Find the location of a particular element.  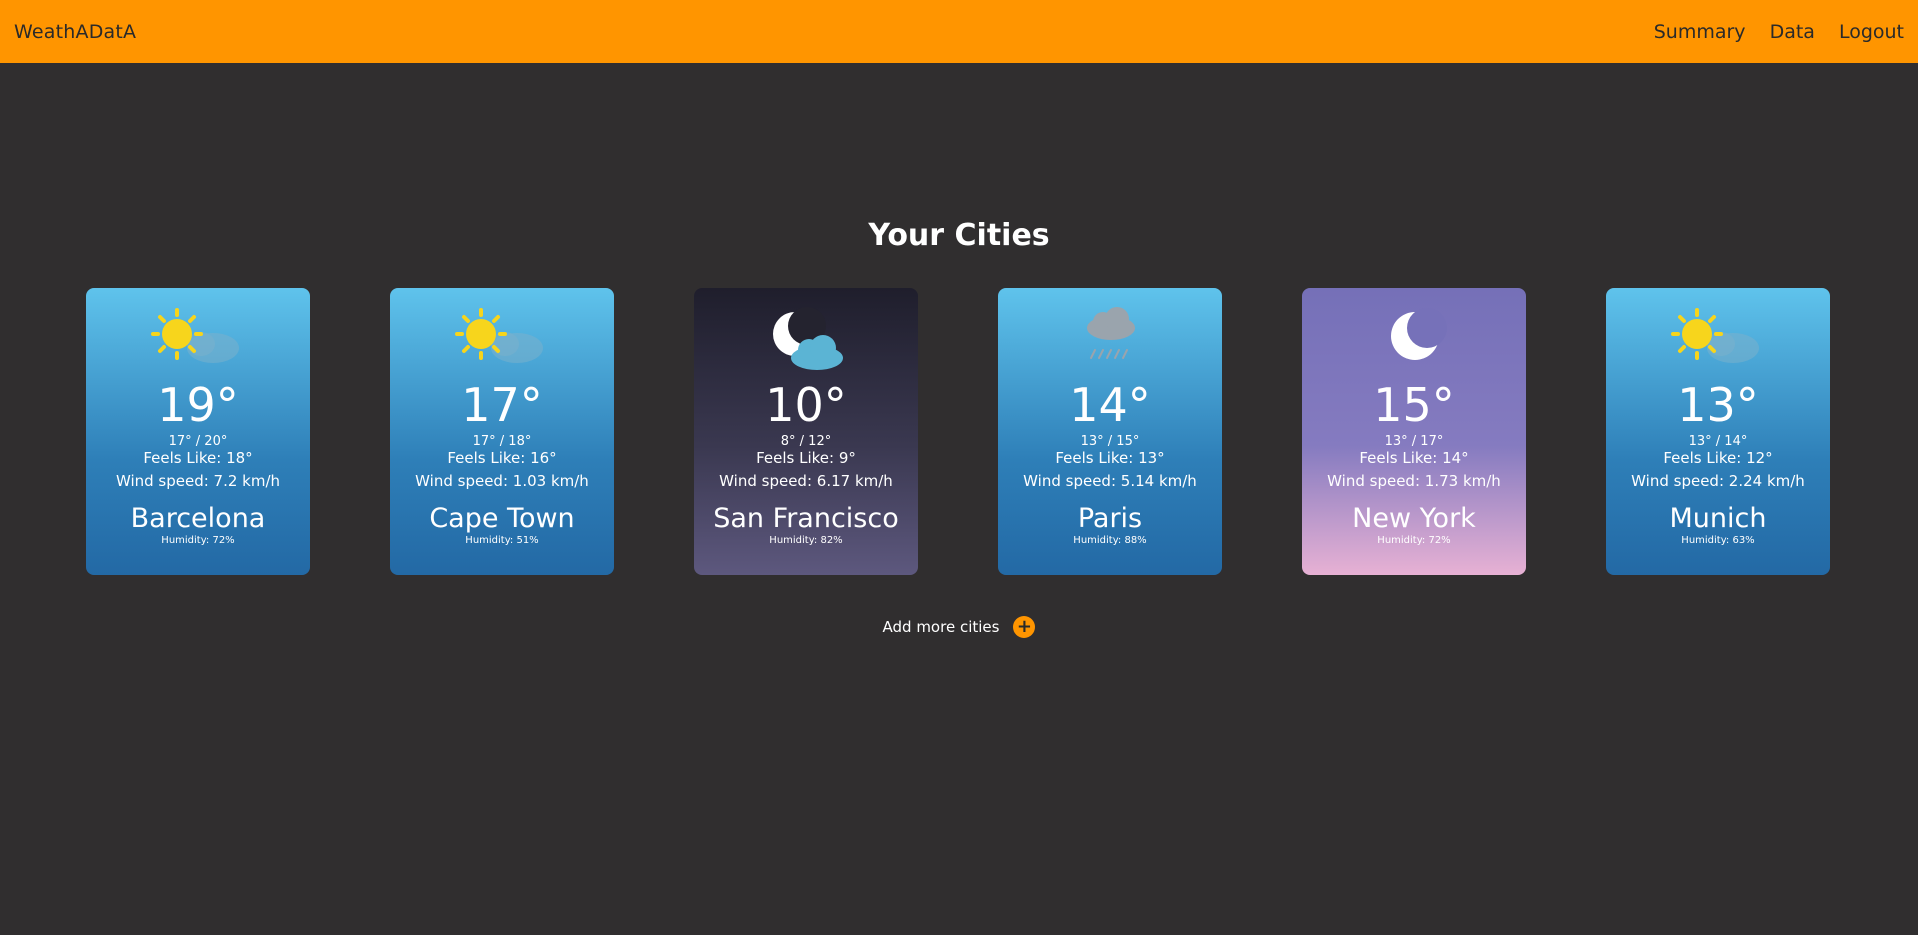

temperature: 17° is located at coordinates (502, 405).